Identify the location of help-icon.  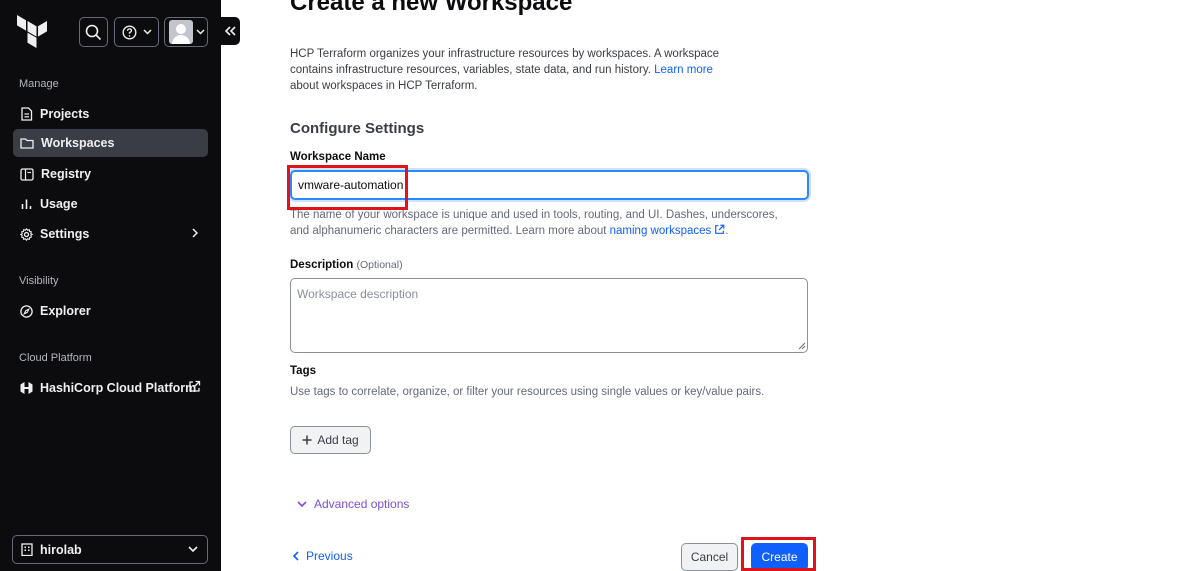
(129, 32).